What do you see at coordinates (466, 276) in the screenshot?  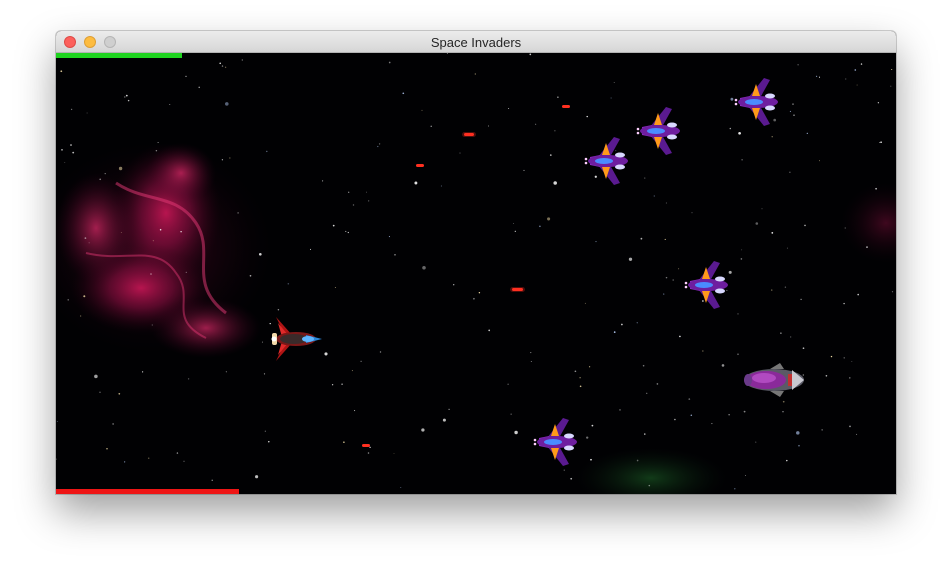 I see `laser-bolts` at bounding box center [466, 276].